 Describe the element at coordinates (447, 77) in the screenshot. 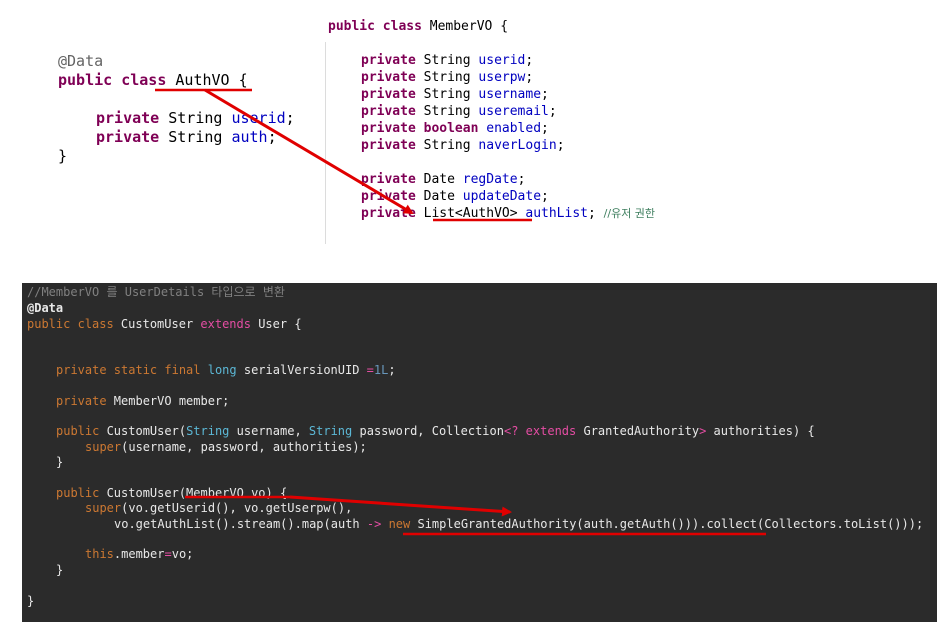

I see `field-line: private String userpw;` at that location.